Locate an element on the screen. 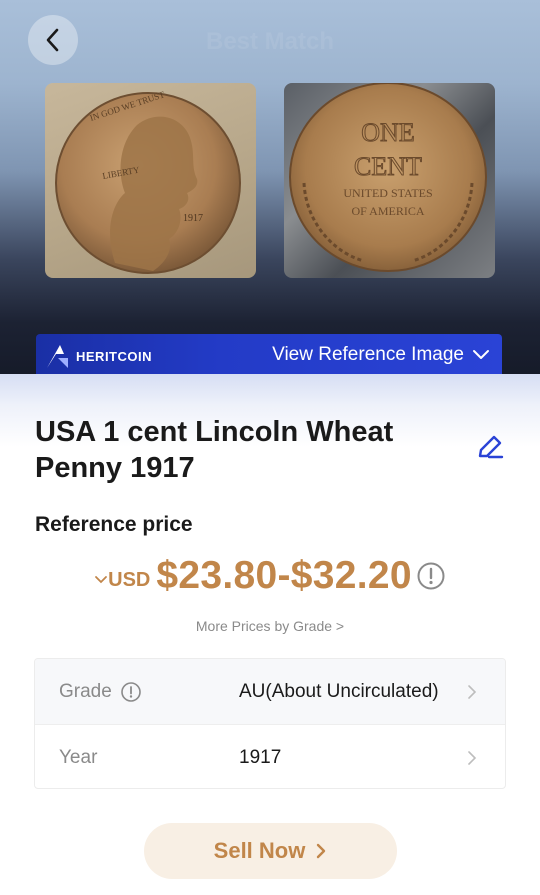 The height and width of the screenshot is (895, 540). more-prices-link: More Prices by Grade > is located at coordinates (270, 626).